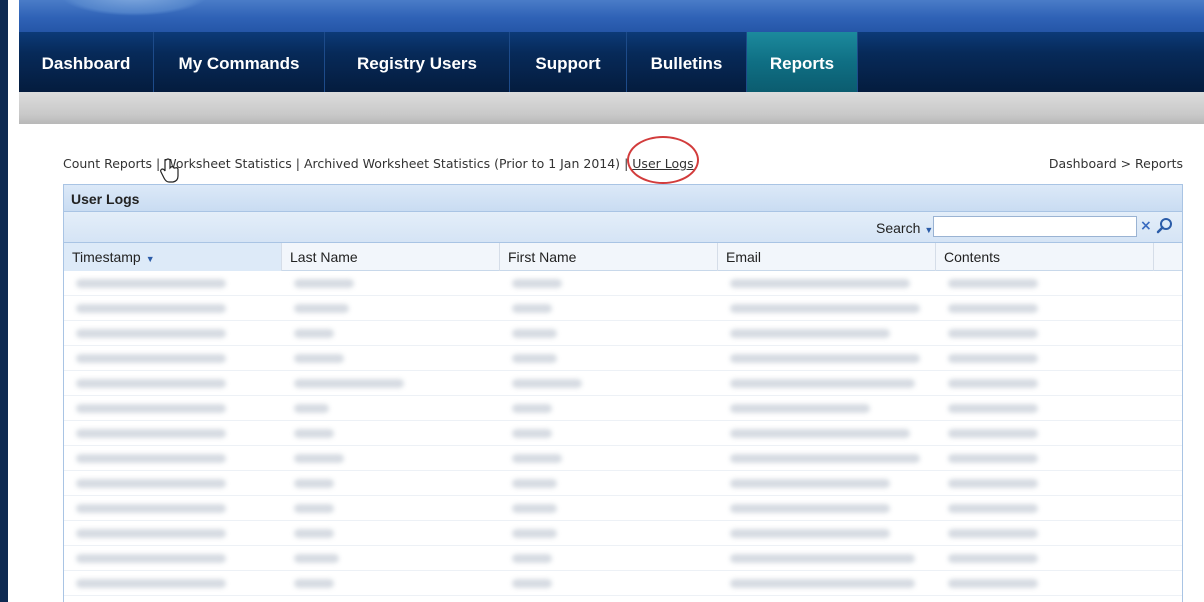 The image size is (1204, 602). Describe the element at coordinates (898, 228) in the screenshot. I see `search-label: Search` at that location.